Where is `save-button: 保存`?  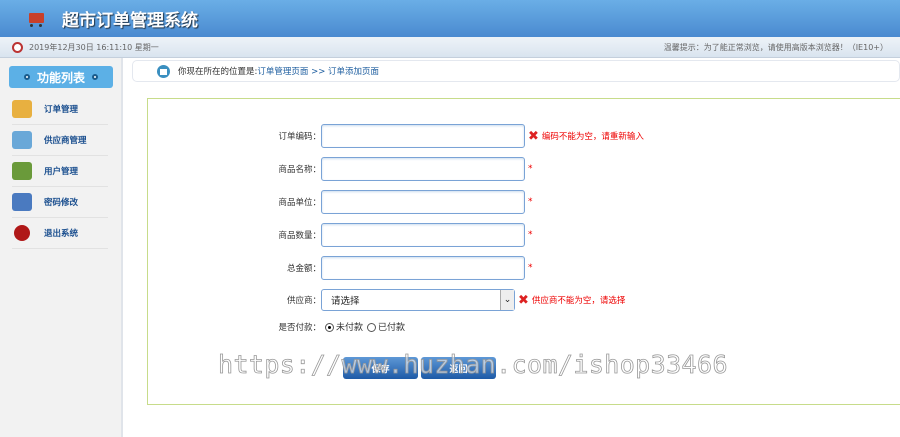 save-button: 保存 is located at coordinates (380, 368).